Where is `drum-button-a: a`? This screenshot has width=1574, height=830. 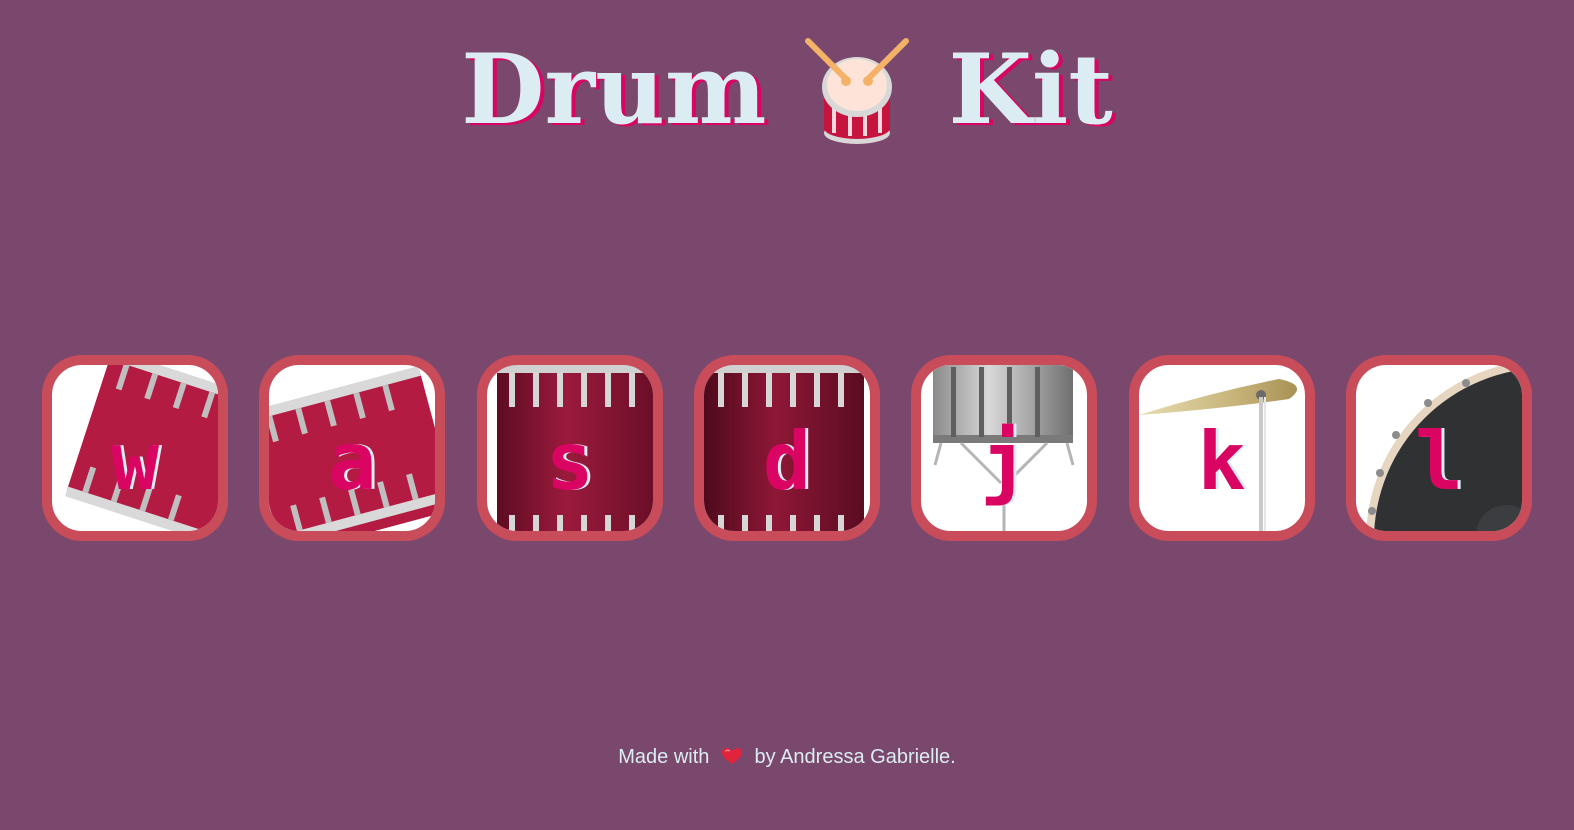 drum-button-a: a is located at coordinates (352, 448).